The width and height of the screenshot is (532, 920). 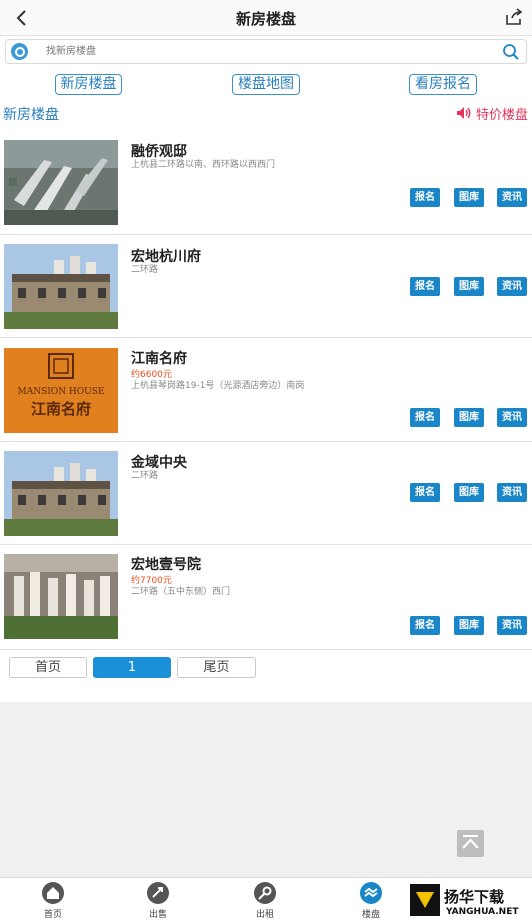 What do you see at coordinates (218, 386) in the screenshot?
I see `listing-address: 上杭县琴岗路19-1号（光源酒店旁边）南岗` at bounding box center [218, 386].